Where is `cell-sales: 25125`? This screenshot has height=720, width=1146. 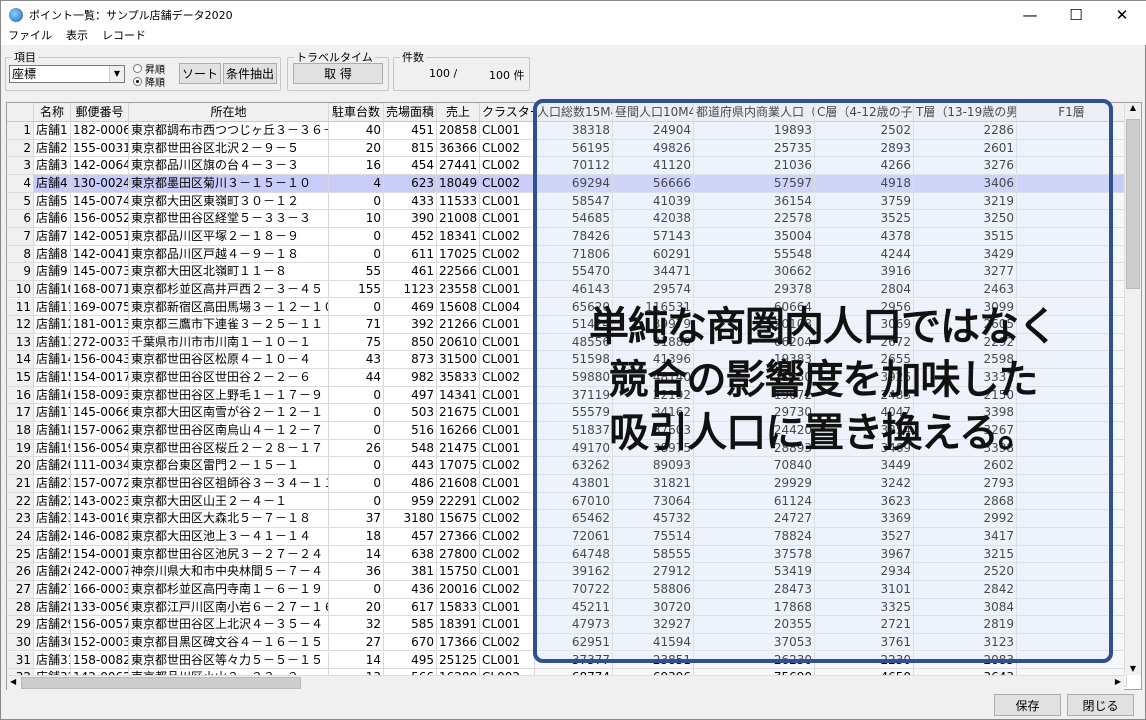
cell-sales: 25125 is located at coordinates (458, 660).